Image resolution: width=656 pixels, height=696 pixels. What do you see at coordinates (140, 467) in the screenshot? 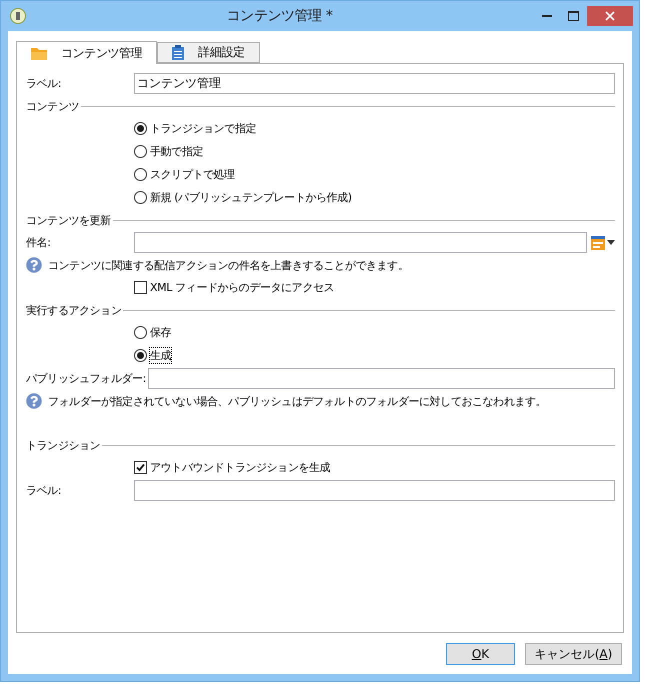
I see `checkmark-icon` at bounding box center [140, 467].